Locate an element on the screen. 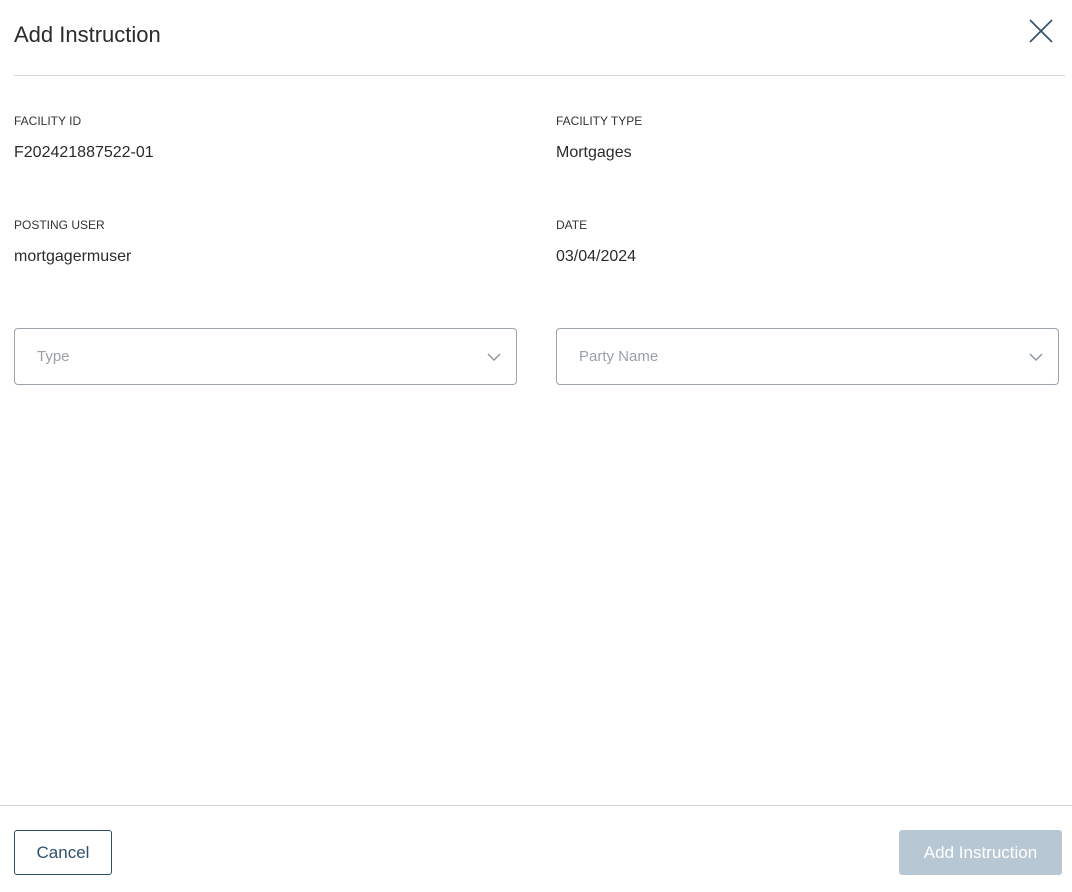  facility-id-value: F202421887522-01 is located at coordinates (84, 152).